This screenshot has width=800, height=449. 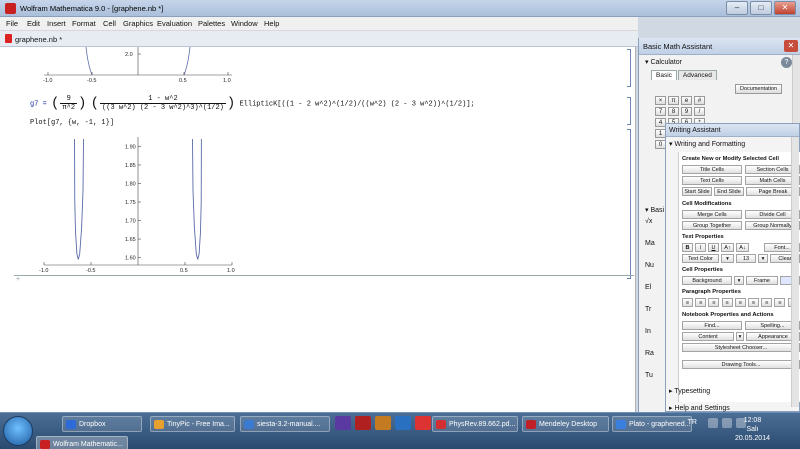 What do you see at coordinates (739, 280) in the screenshot?
I see `background-arrow-icon: ▾` at bounding box center [739, 280].